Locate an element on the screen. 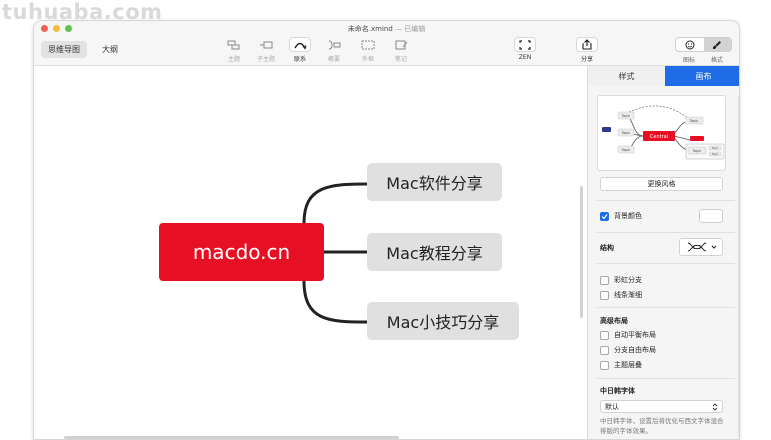 This screenshot has width=771, height=440. smiley-icon is located at coordinates (690, 44).